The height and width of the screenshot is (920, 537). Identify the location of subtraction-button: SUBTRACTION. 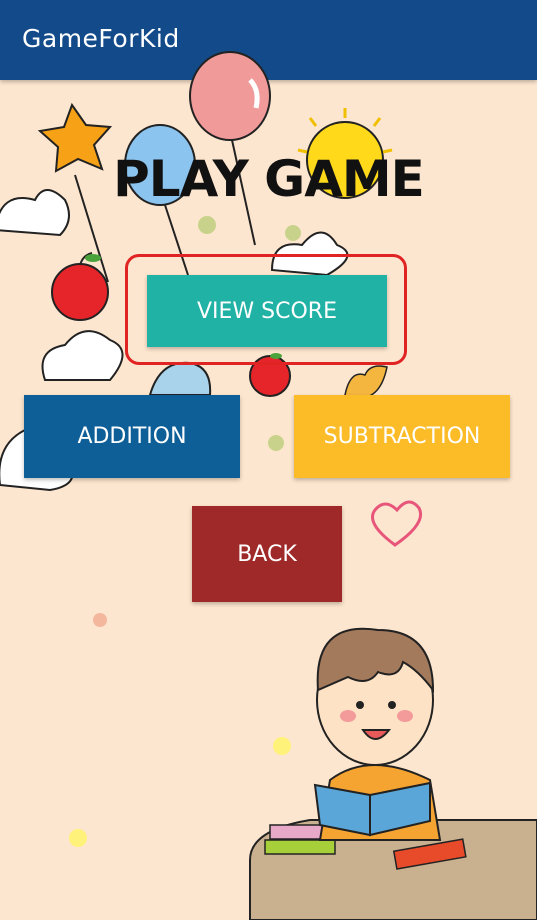
(402, 436).